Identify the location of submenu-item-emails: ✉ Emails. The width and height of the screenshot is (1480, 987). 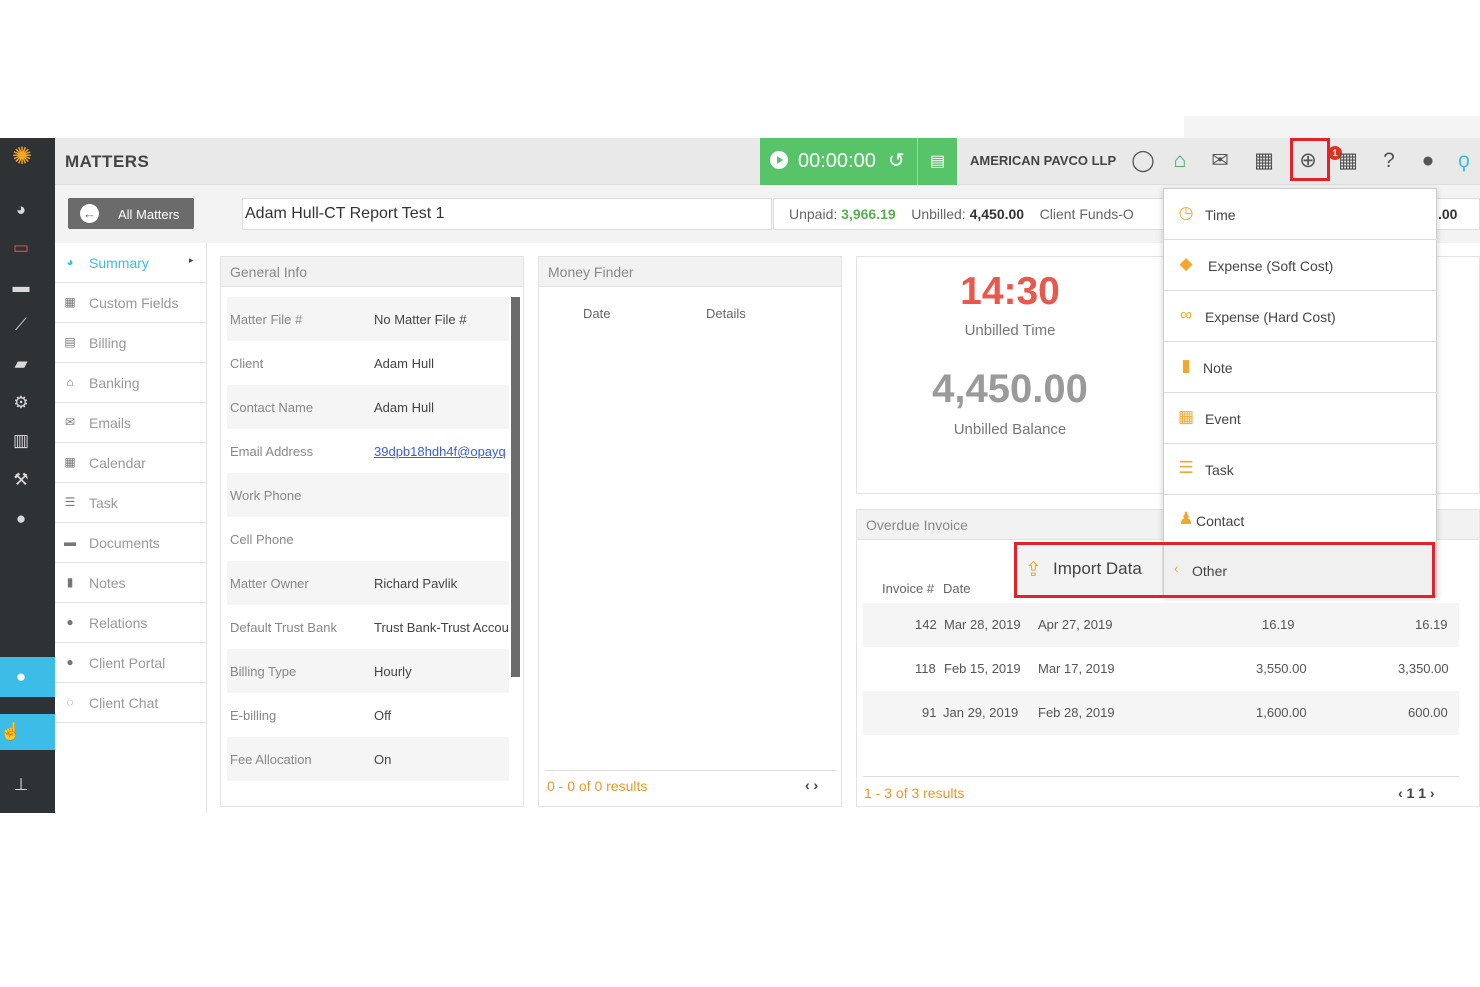
(131, 423).